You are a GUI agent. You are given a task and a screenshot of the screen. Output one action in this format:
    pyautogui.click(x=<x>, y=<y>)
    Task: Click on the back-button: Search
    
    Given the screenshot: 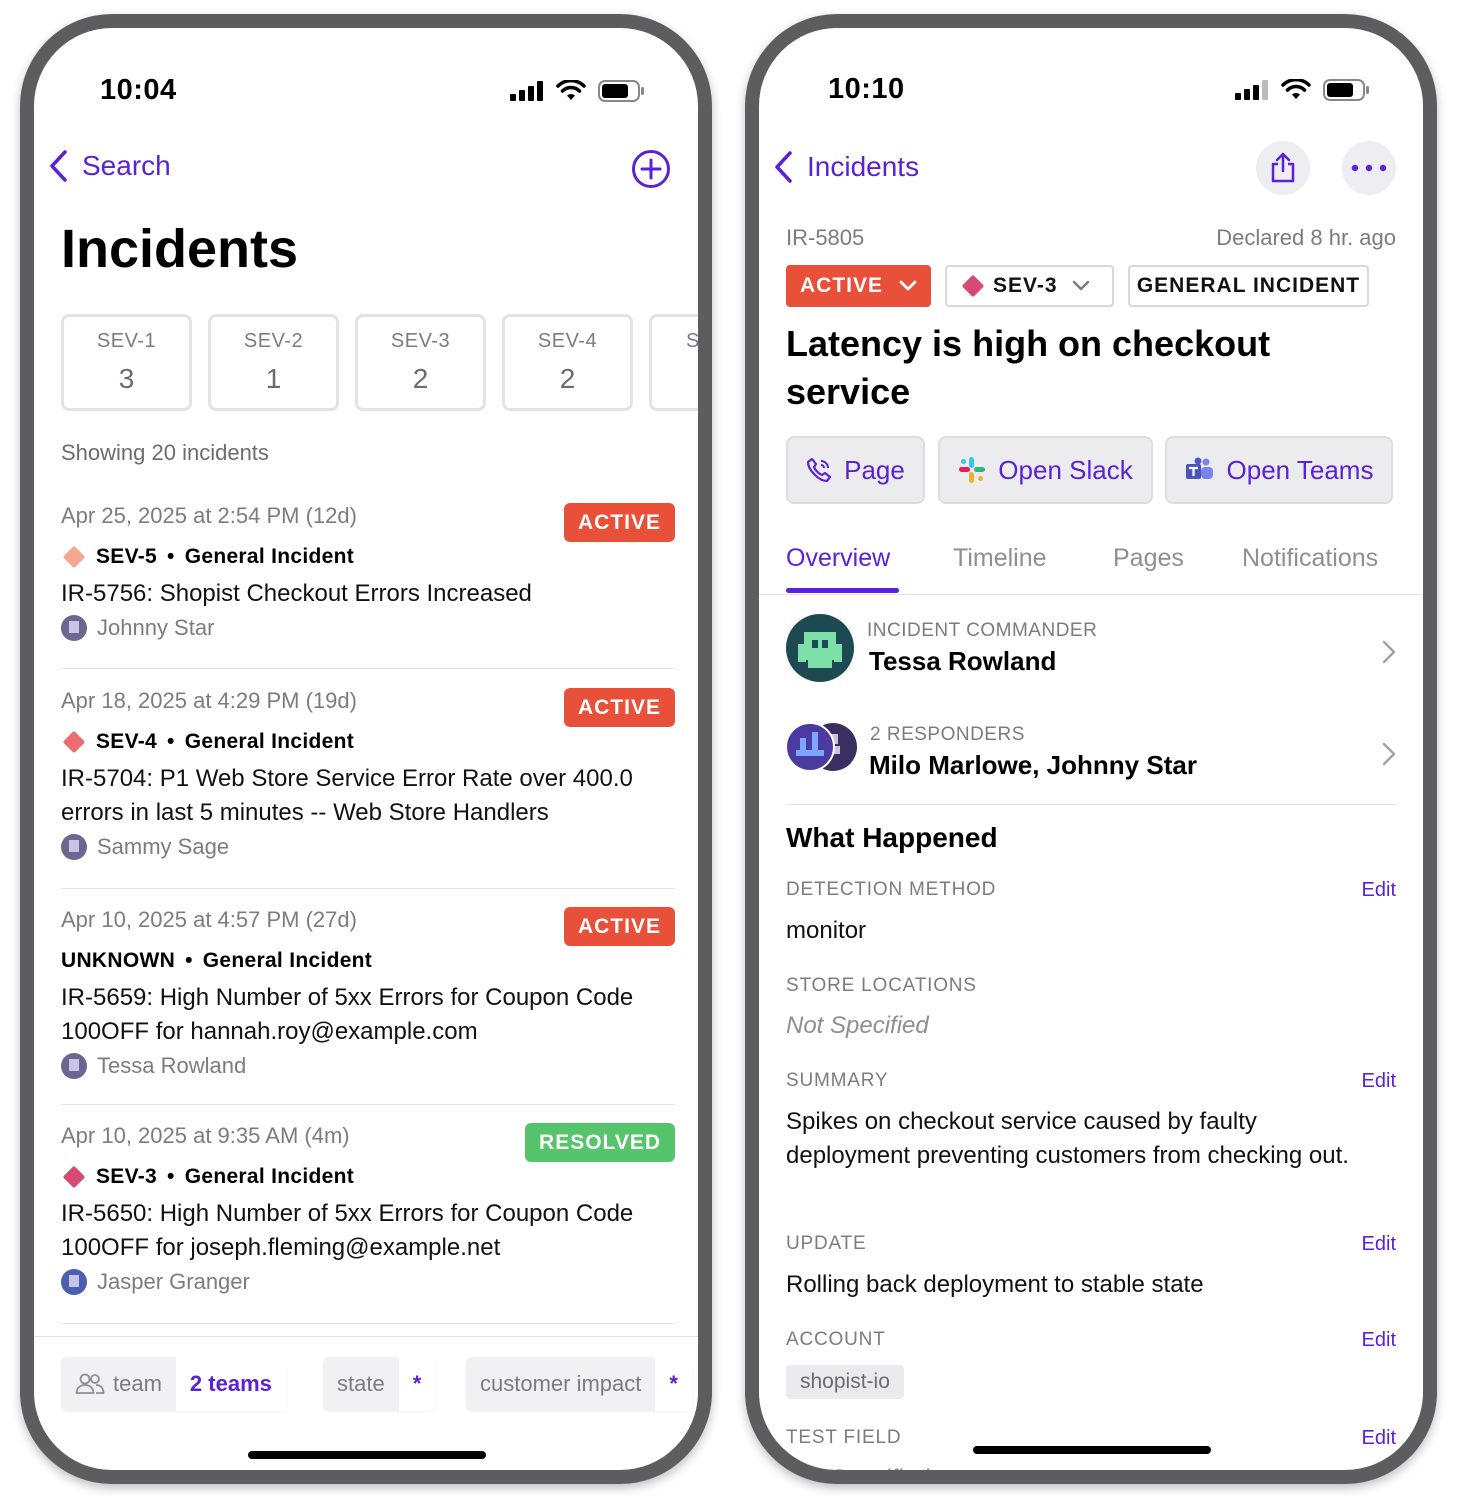 What is the action you would take?
    pyautogui.click(x=109, y=166)
    